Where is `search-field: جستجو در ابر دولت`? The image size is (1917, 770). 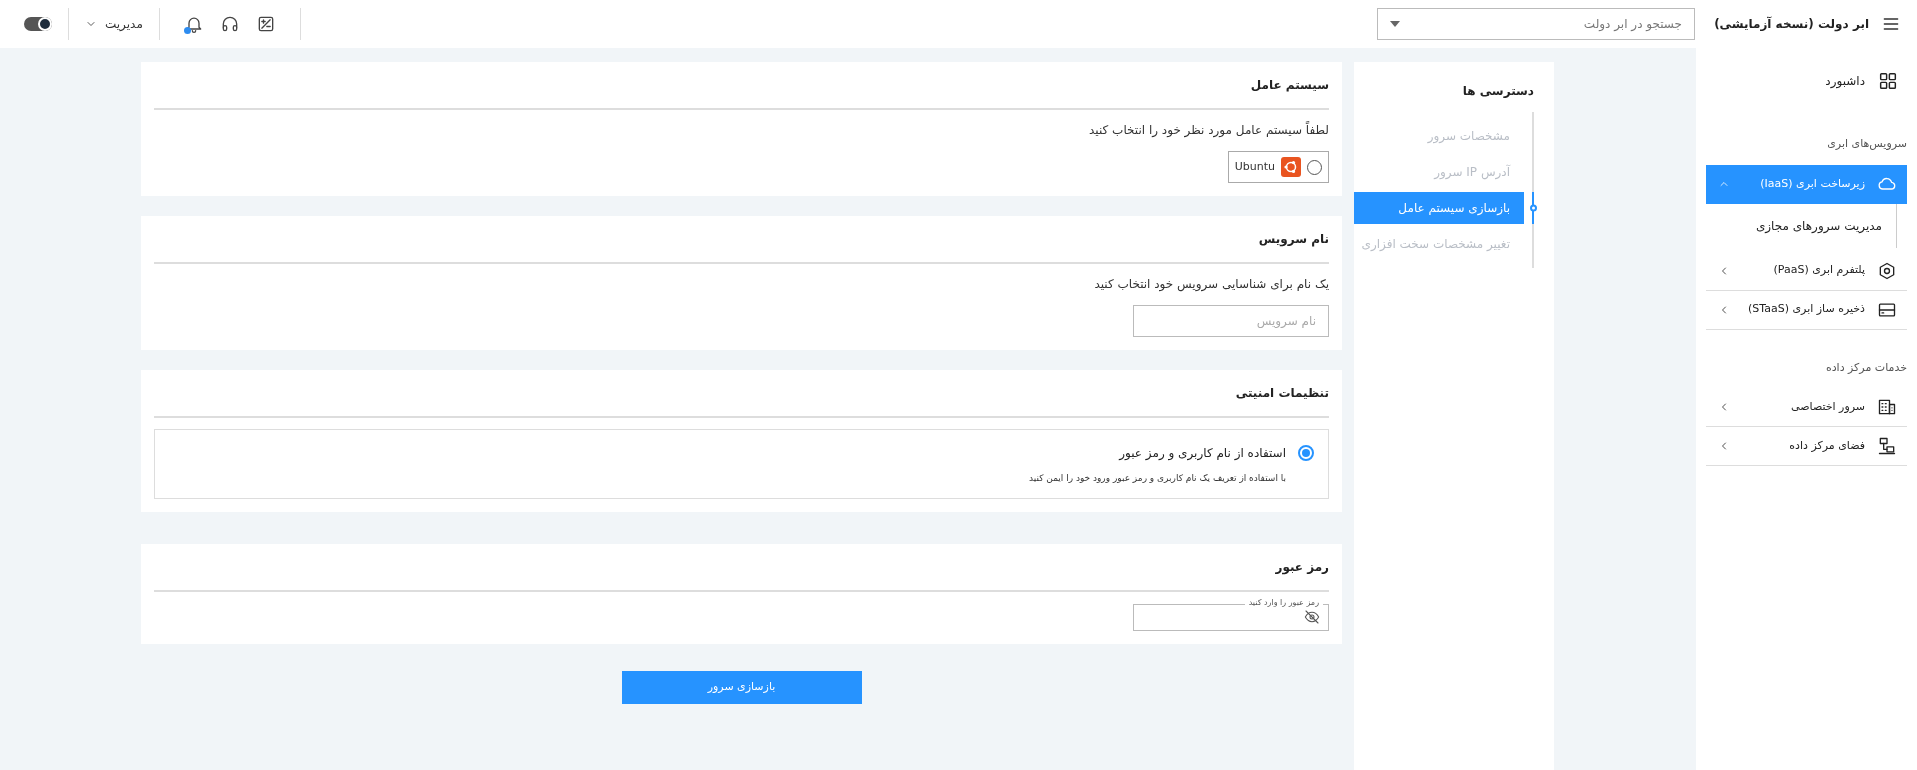 search-field: جستجو در ابر دولت is located at coordinates (1536, 24).